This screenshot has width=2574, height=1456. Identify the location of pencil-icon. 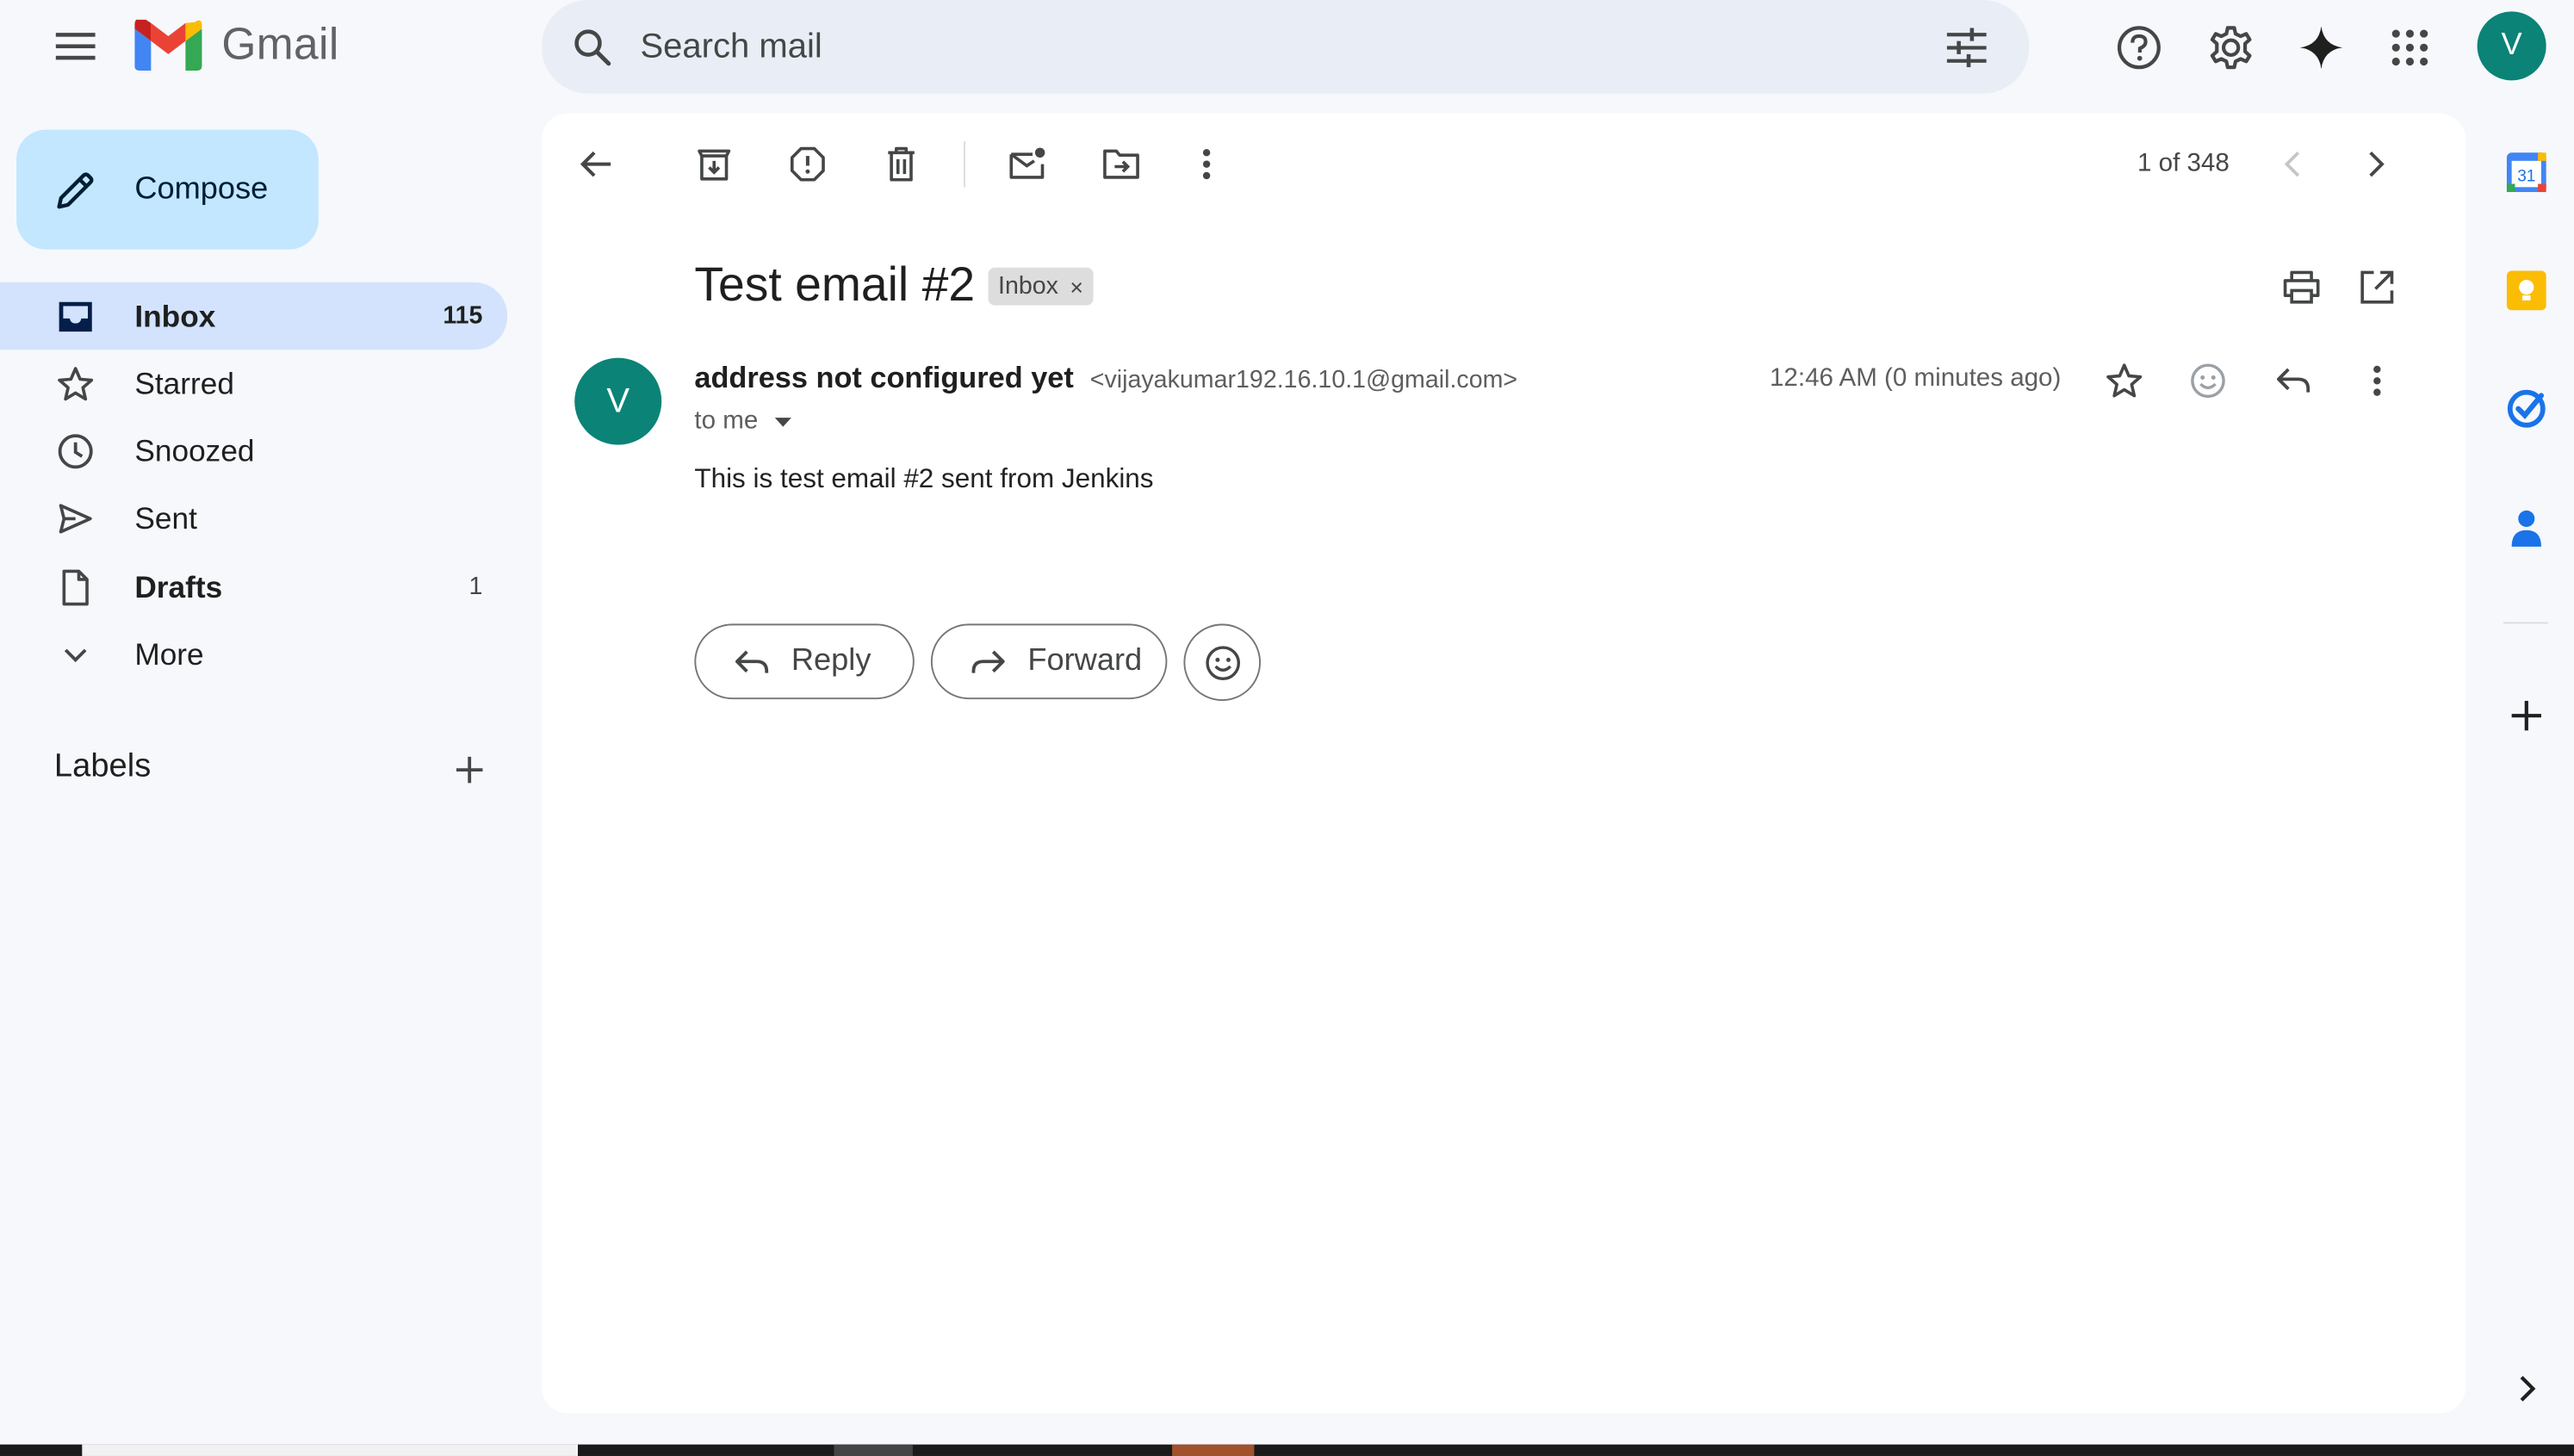
(75, 189).